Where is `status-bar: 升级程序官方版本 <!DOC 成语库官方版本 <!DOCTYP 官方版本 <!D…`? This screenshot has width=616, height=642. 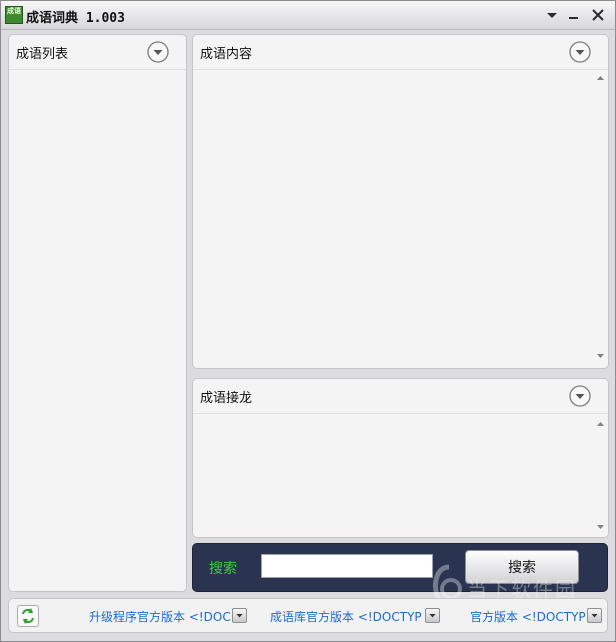
status-bar: 升级程序官方版本 <!DOC 成语库官方版本 <!DOCTYP 官方版本 <!D… is located at coordinates (308, 615).